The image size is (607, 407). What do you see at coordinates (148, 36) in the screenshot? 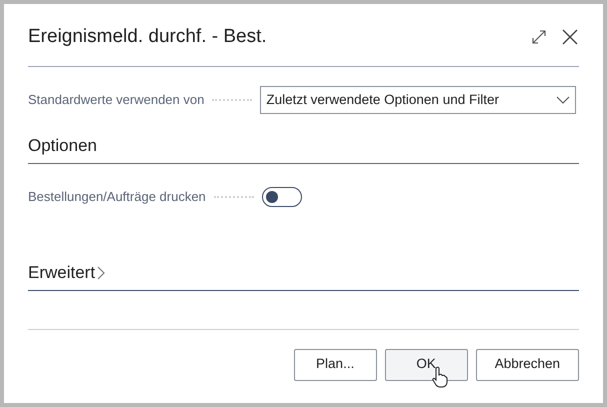
I see `dialog-title: Ereignismeld. durchf. - Best.` at bounding box center [148, 36].